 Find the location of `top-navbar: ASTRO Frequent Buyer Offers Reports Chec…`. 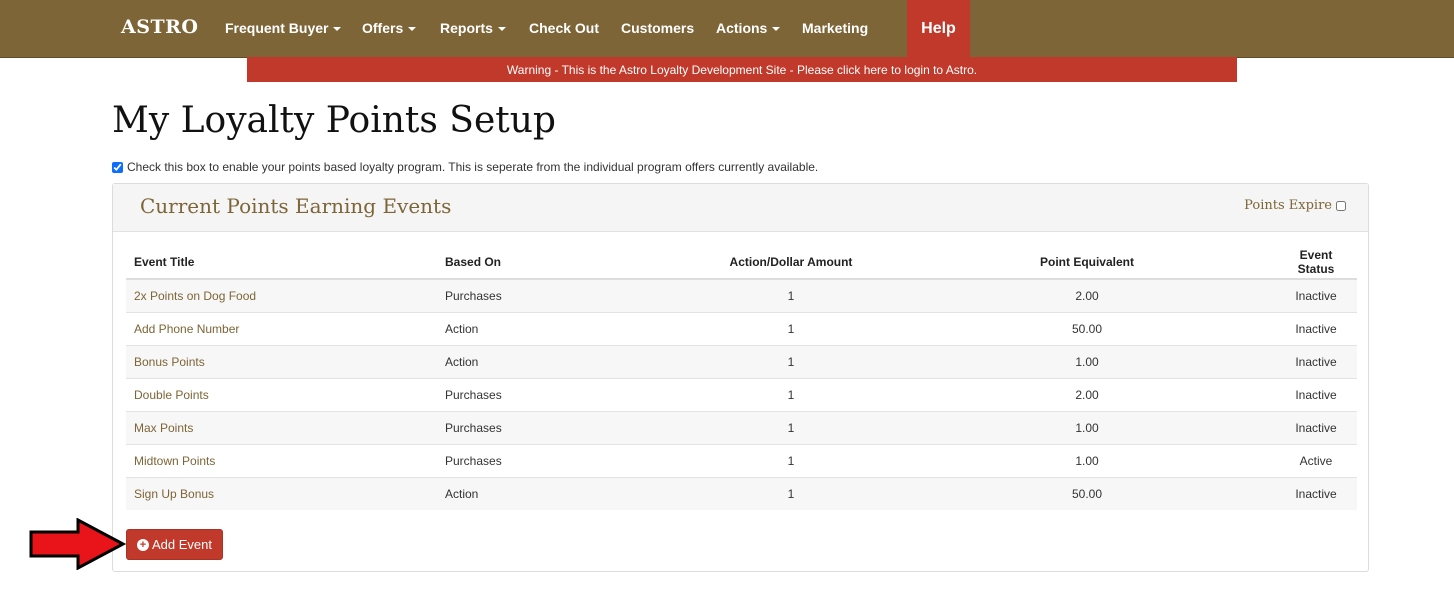

top-navbar: ASTRO Frequent Buyer Offers Reports Chec… is located at coordinates (727, 29).